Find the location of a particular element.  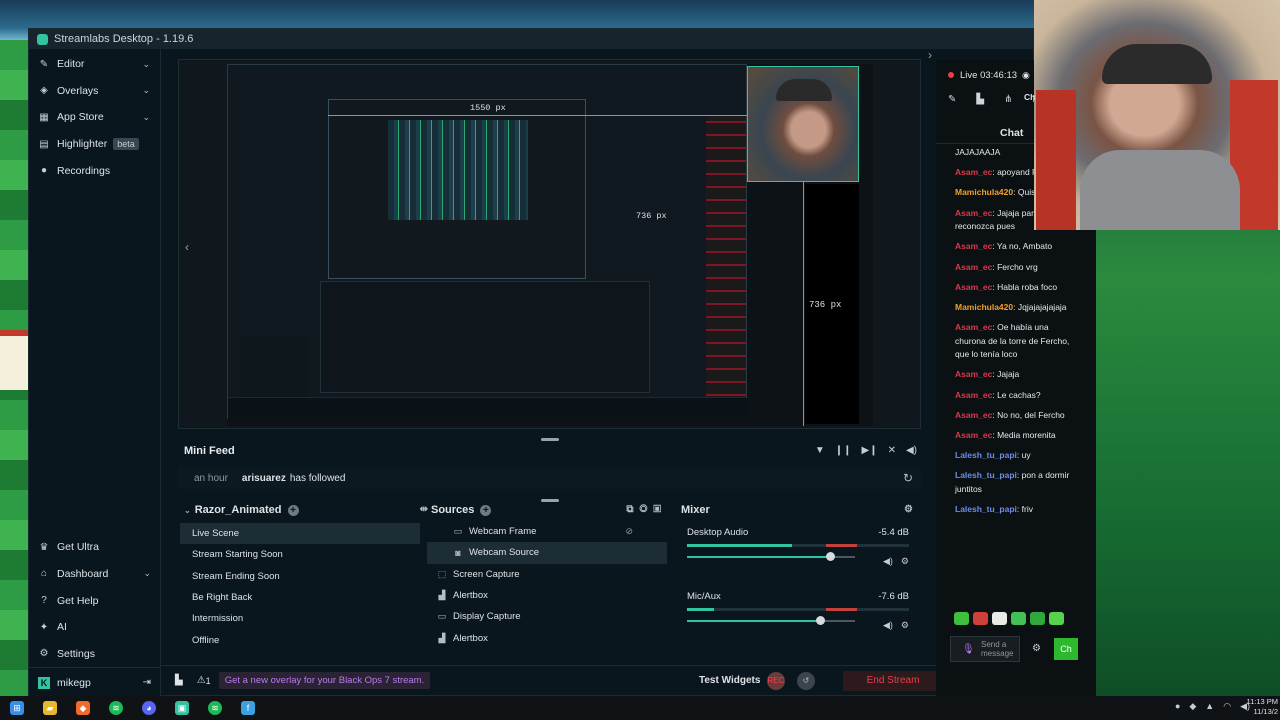

tray-icon: ● is located at coordinates (1177, 706).